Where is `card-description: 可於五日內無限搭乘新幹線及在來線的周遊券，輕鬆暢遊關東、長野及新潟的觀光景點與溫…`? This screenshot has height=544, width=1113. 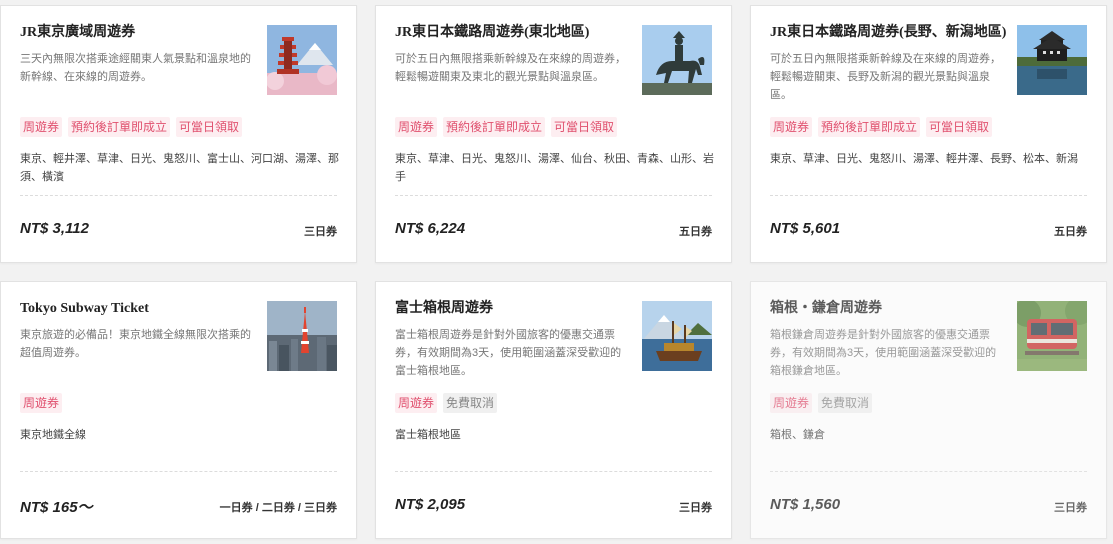 card-description: 可於五日內無限搭乘新幹線及在來線的周遊券，輕鬆暢遊關東、長野及新潟的觀光景點與溫… is located at coordinates (885, 77).